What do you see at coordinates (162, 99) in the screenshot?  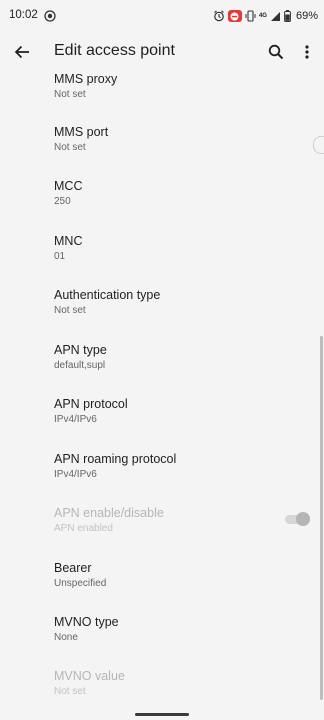 I see `pref-mms-proxy: MMS proxy Not set` at bounding box center [162, 99].